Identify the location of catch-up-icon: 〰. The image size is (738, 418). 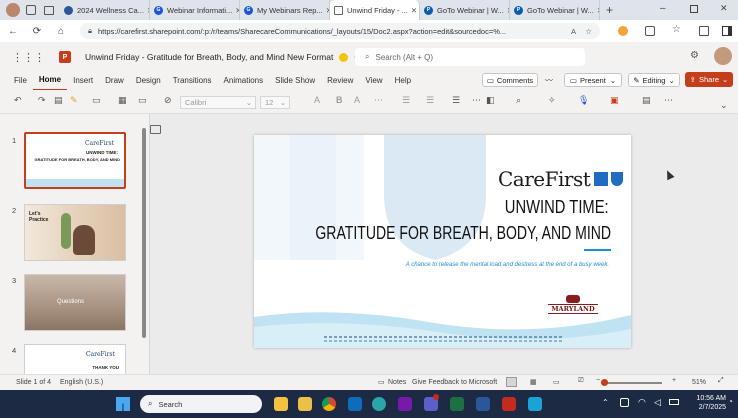
(549, 80).